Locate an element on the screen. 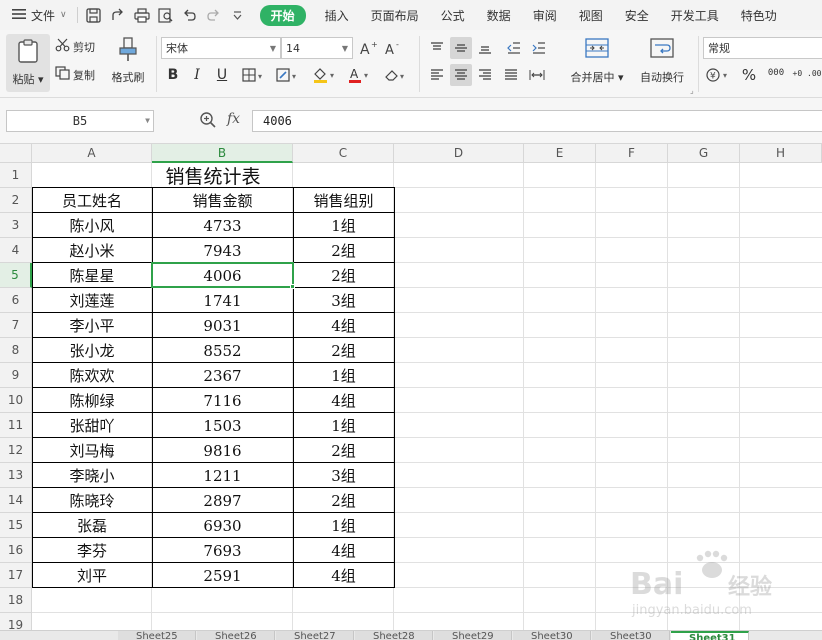 Image resolution: width=822 pixels, height=640 pixels. employee-name-cell: 张小龙 is located at coordinates (92, 350).